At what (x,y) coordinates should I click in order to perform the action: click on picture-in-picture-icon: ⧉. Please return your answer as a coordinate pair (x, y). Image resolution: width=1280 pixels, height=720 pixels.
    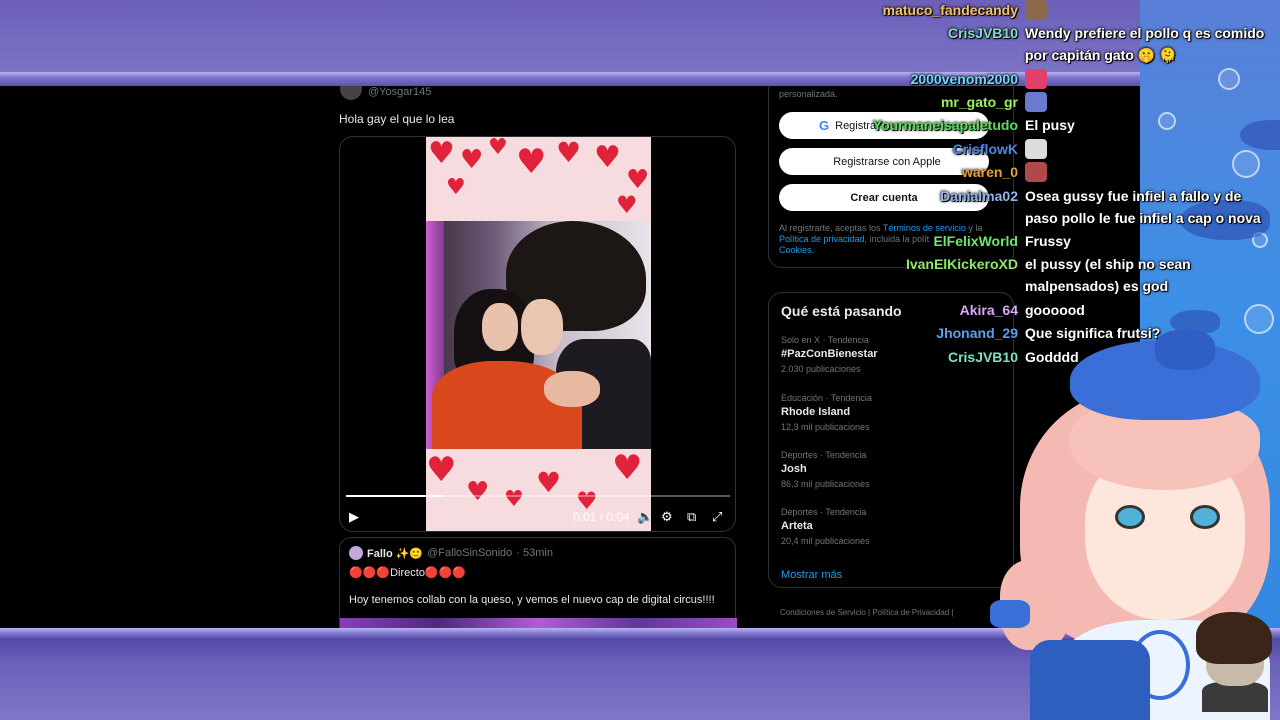
    Looking at the image, I should click on (691, 517).